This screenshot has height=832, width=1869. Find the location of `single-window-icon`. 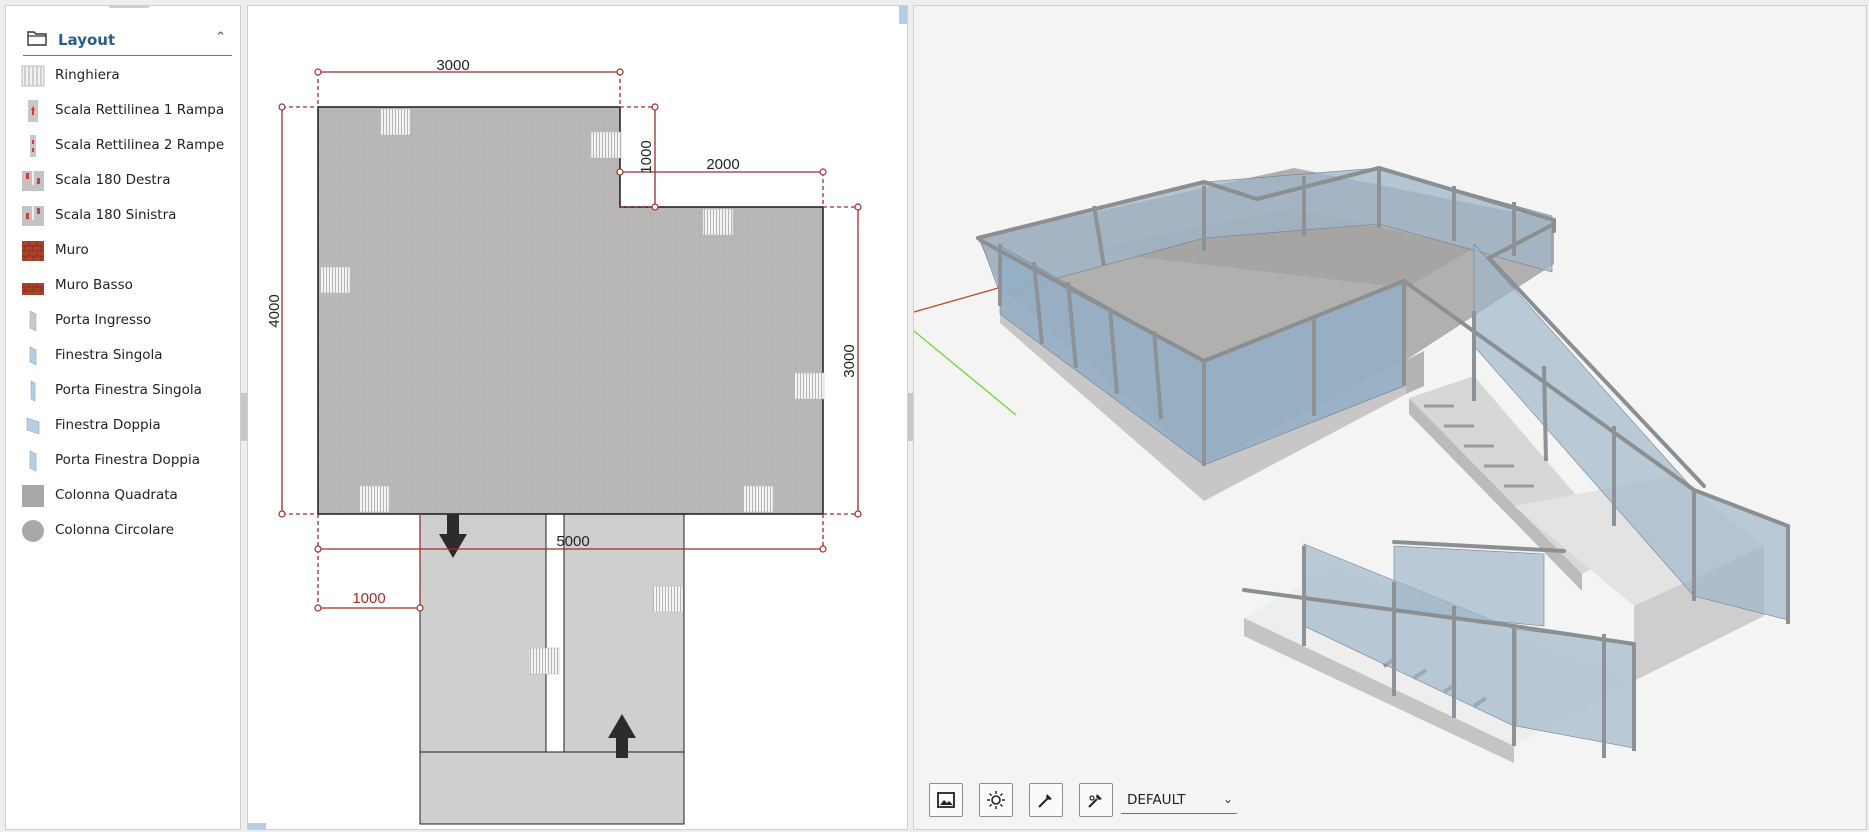

single-window-icon is located at coordinates (33, 356).